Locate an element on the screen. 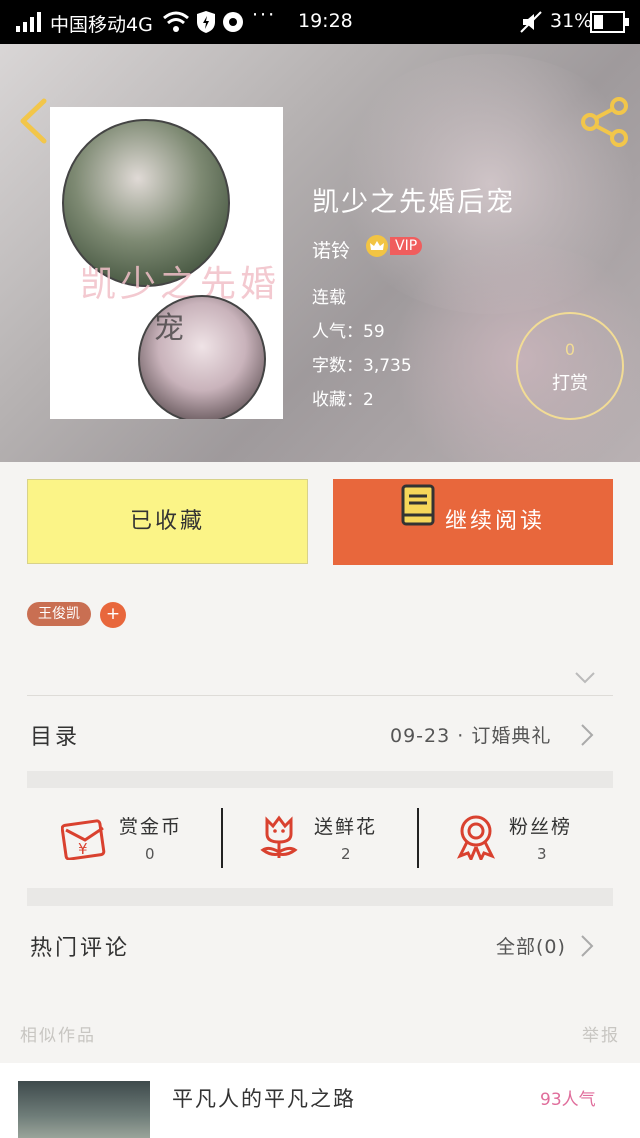 The image size is (640, 1138). stat-label: 粉丝榜 is located at coordinates (541, 827).